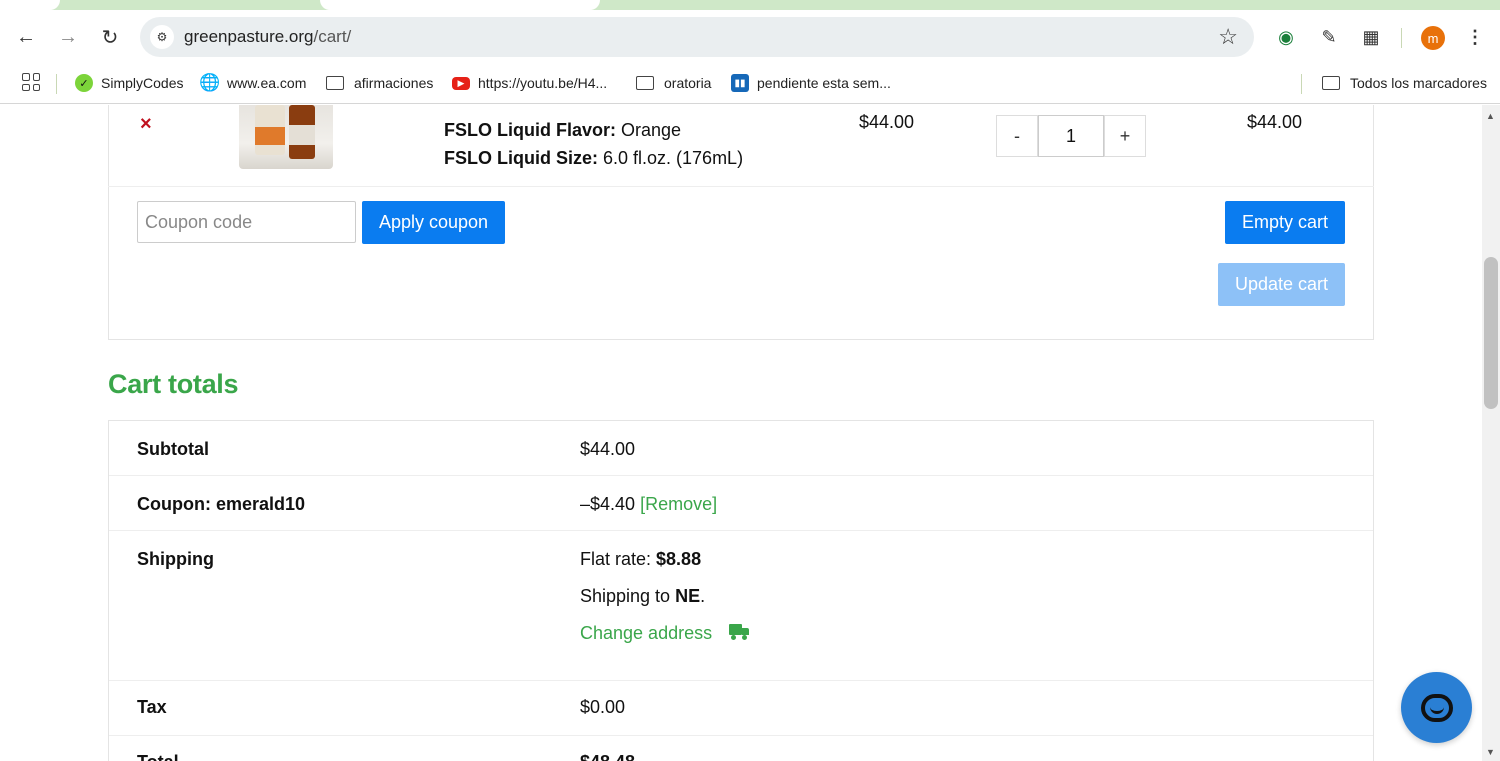  I want to click on profile-avatar: m, so click(1433, 38).